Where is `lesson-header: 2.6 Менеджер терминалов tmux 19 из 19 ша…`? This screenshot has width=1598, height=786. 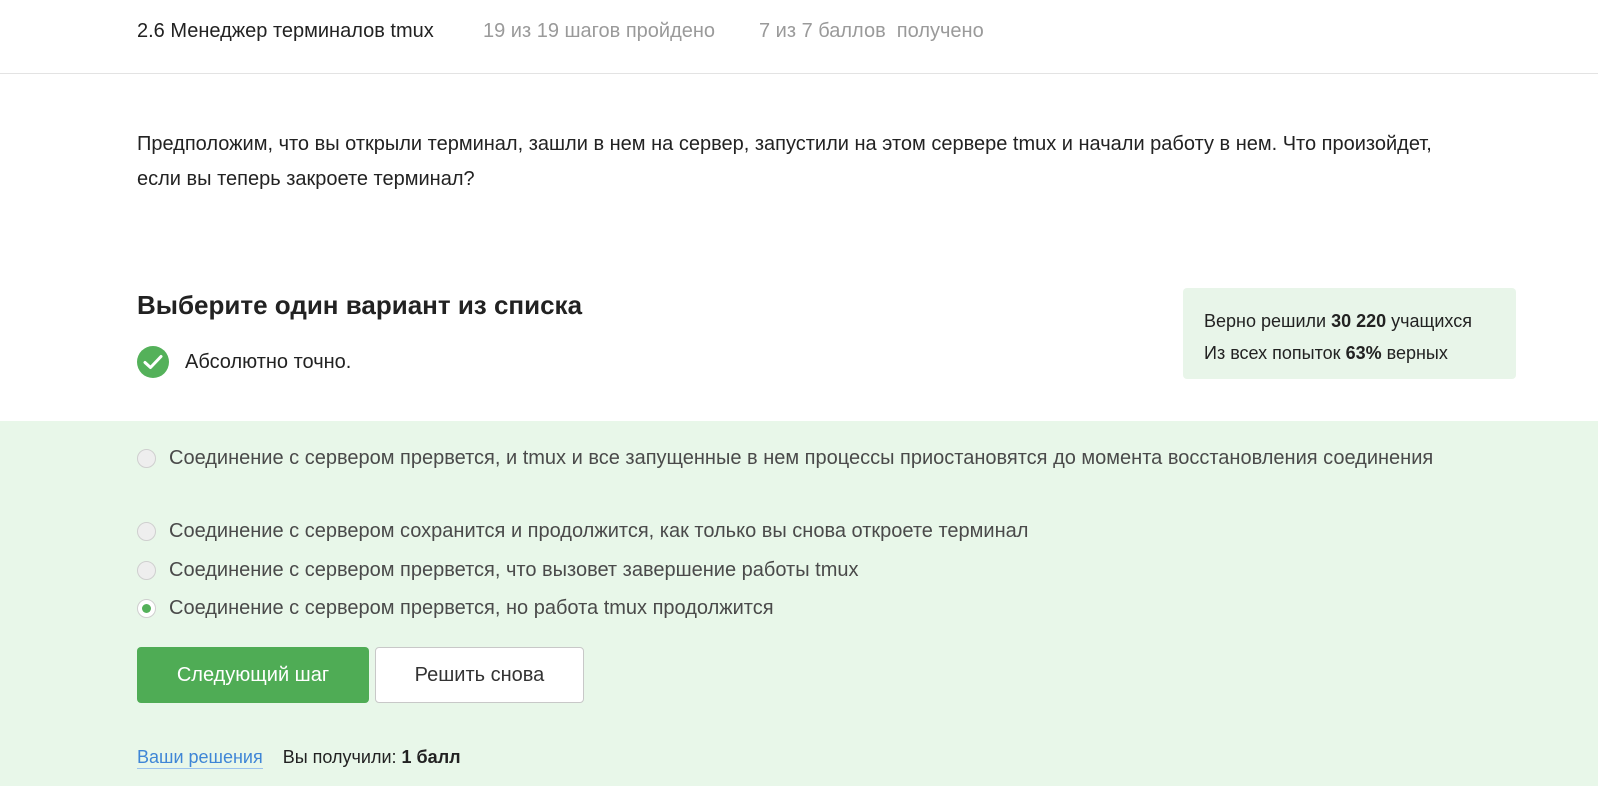 lesson-header: 2.6 Менеджер терминалов tmux 19 из 19 ша… is located at coordinates (799, 37).